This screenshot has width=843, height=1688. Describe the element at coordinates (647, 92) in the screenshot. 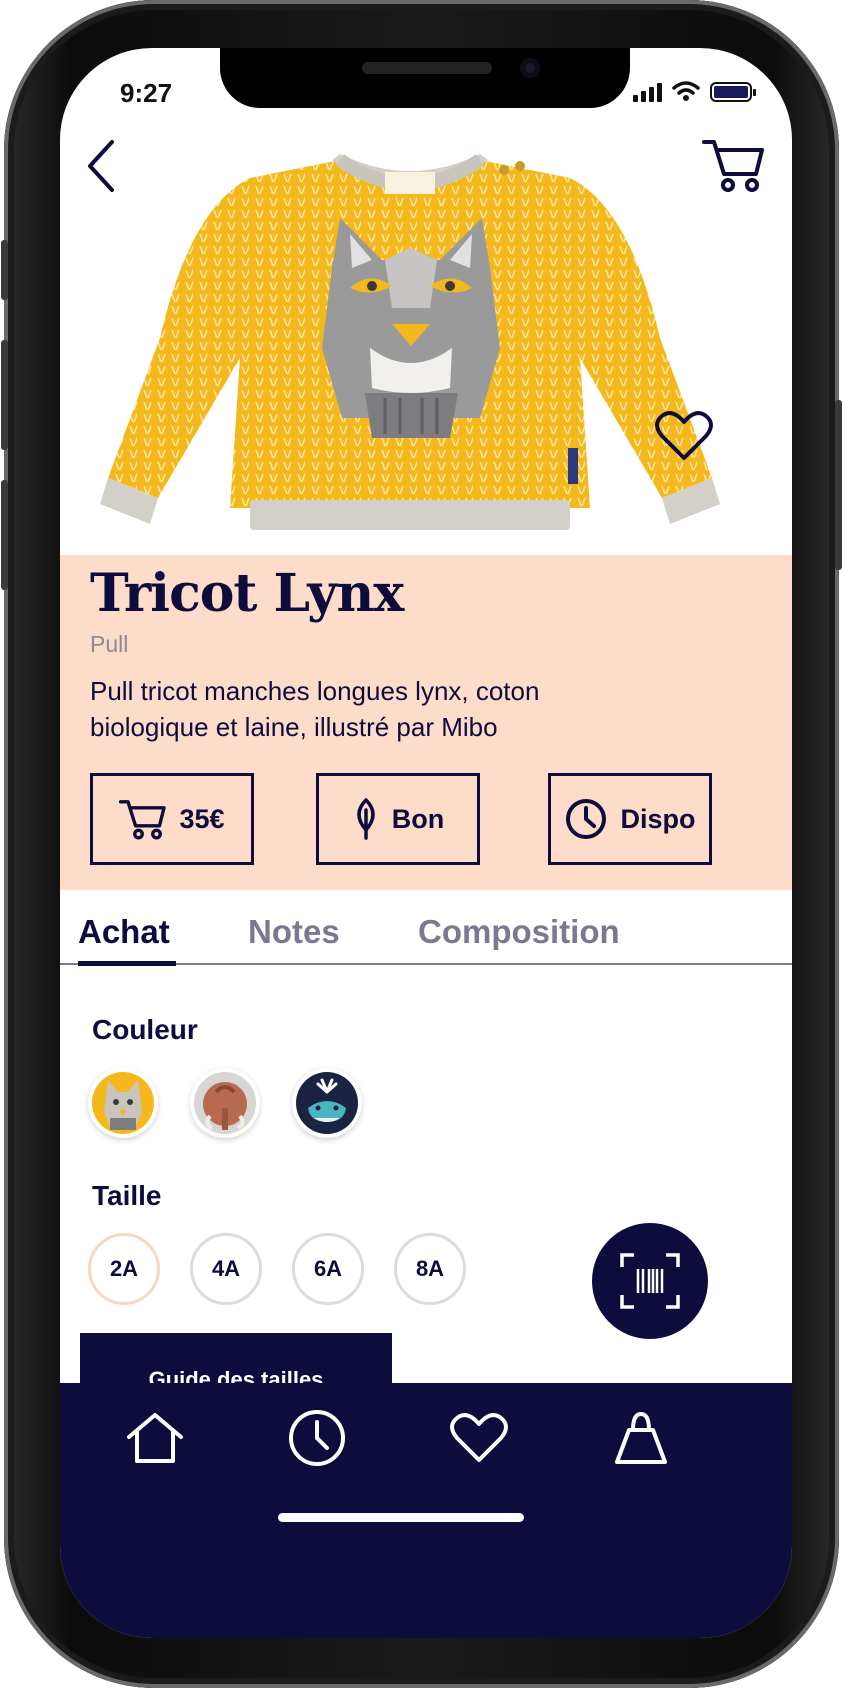

I see `cellular-signal-icon` at that location.